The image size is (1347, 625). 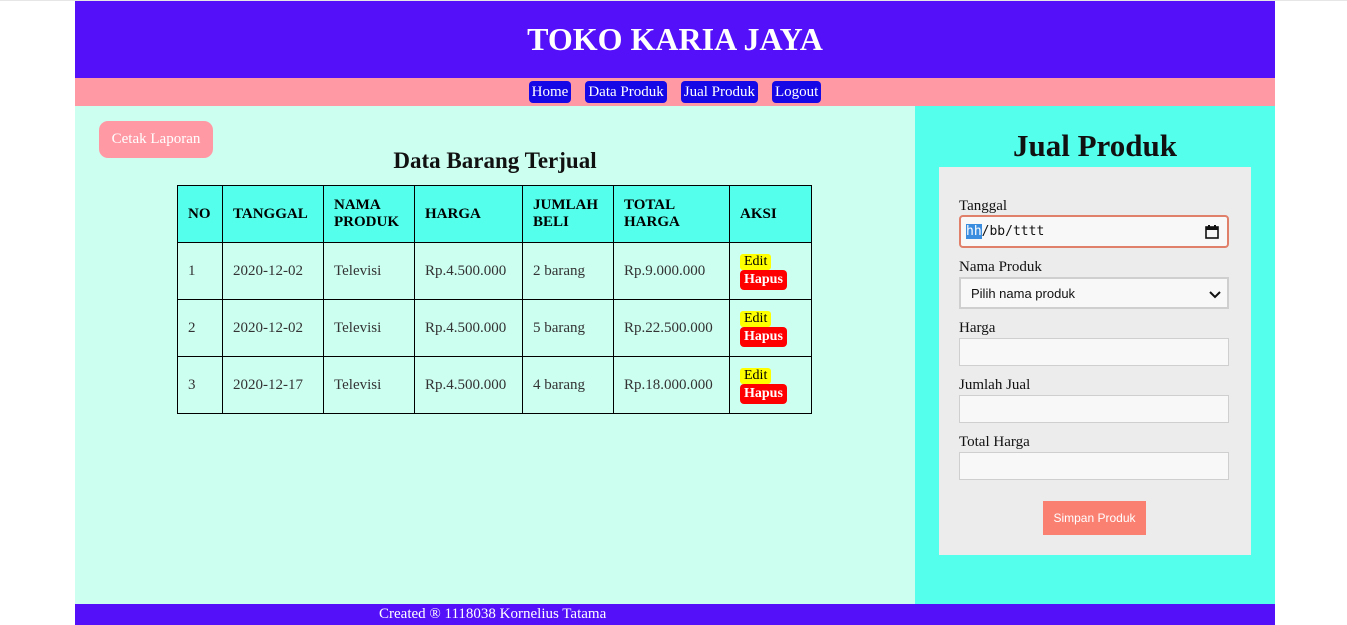 What do you see at coordinates (568, 214) in the screenshot?
I see `col-header-jumlah-beli: JUMLAH BELI` at bounding box center [568, 214].